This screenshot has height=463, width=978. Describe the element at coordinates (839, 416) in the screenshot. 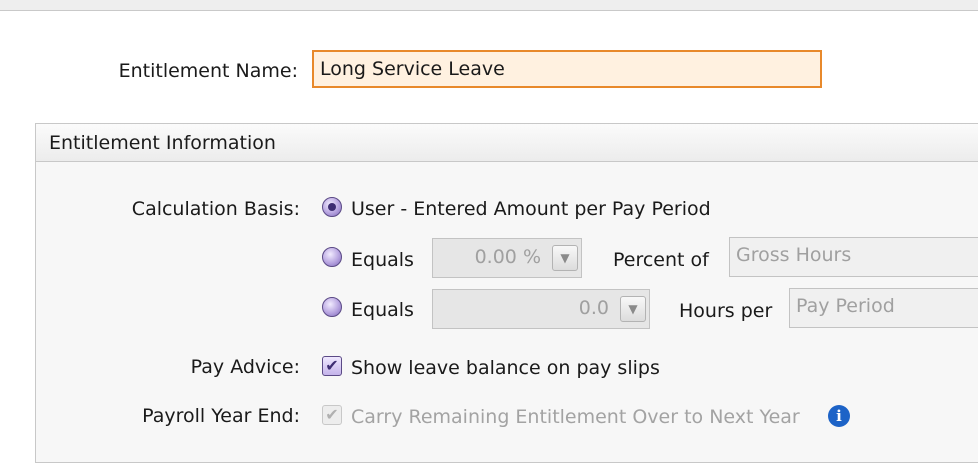

I see `info-icon: i` at that location.